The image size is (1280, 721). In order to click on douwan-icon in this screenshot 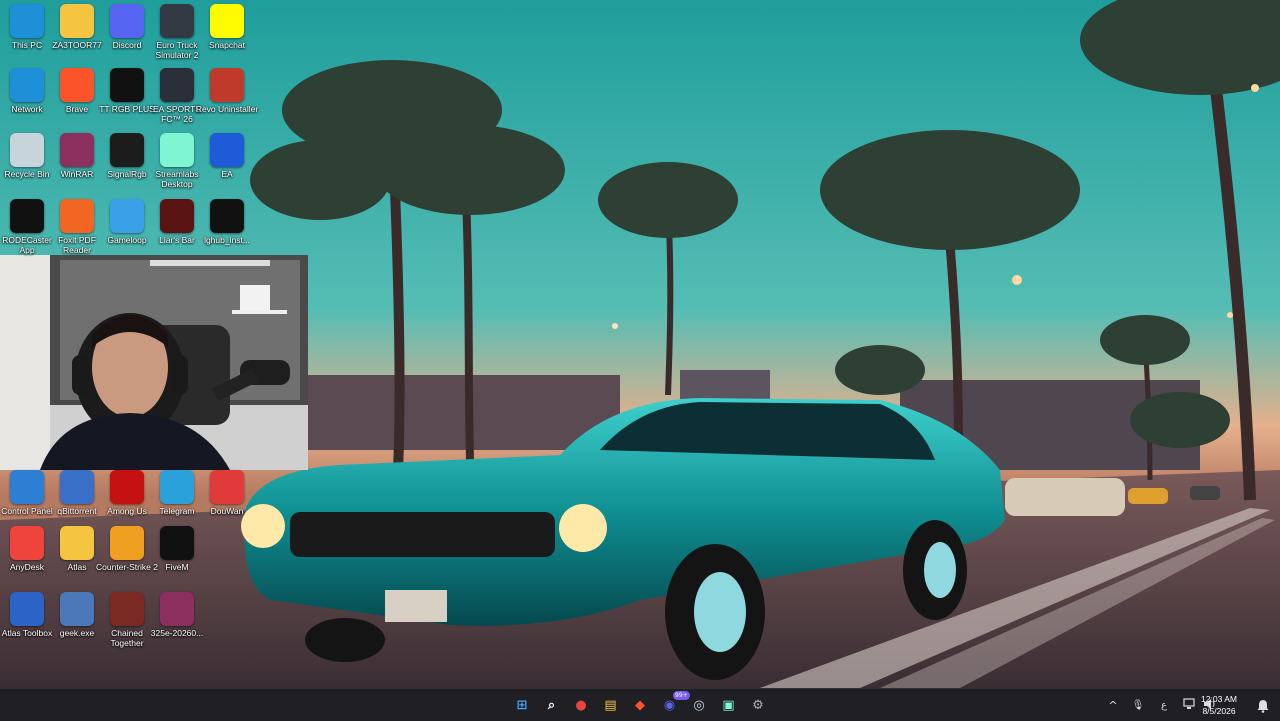, I will do `click(227, 487)`.